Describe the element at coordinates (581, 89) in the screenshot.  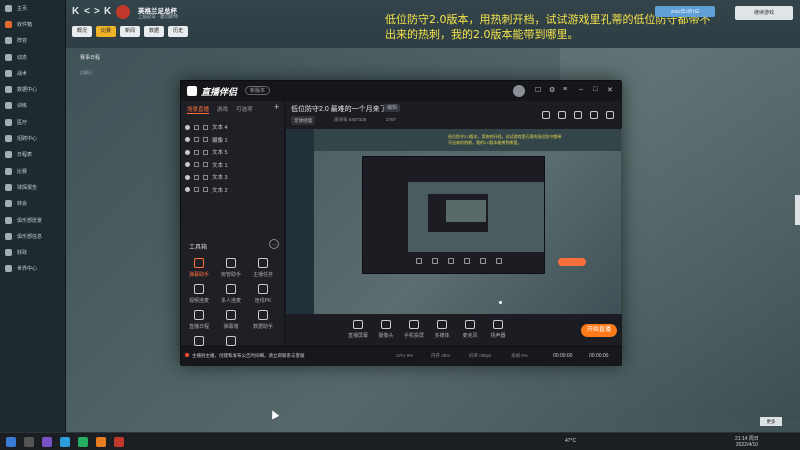
I see `minimize-icon: –` at that location.